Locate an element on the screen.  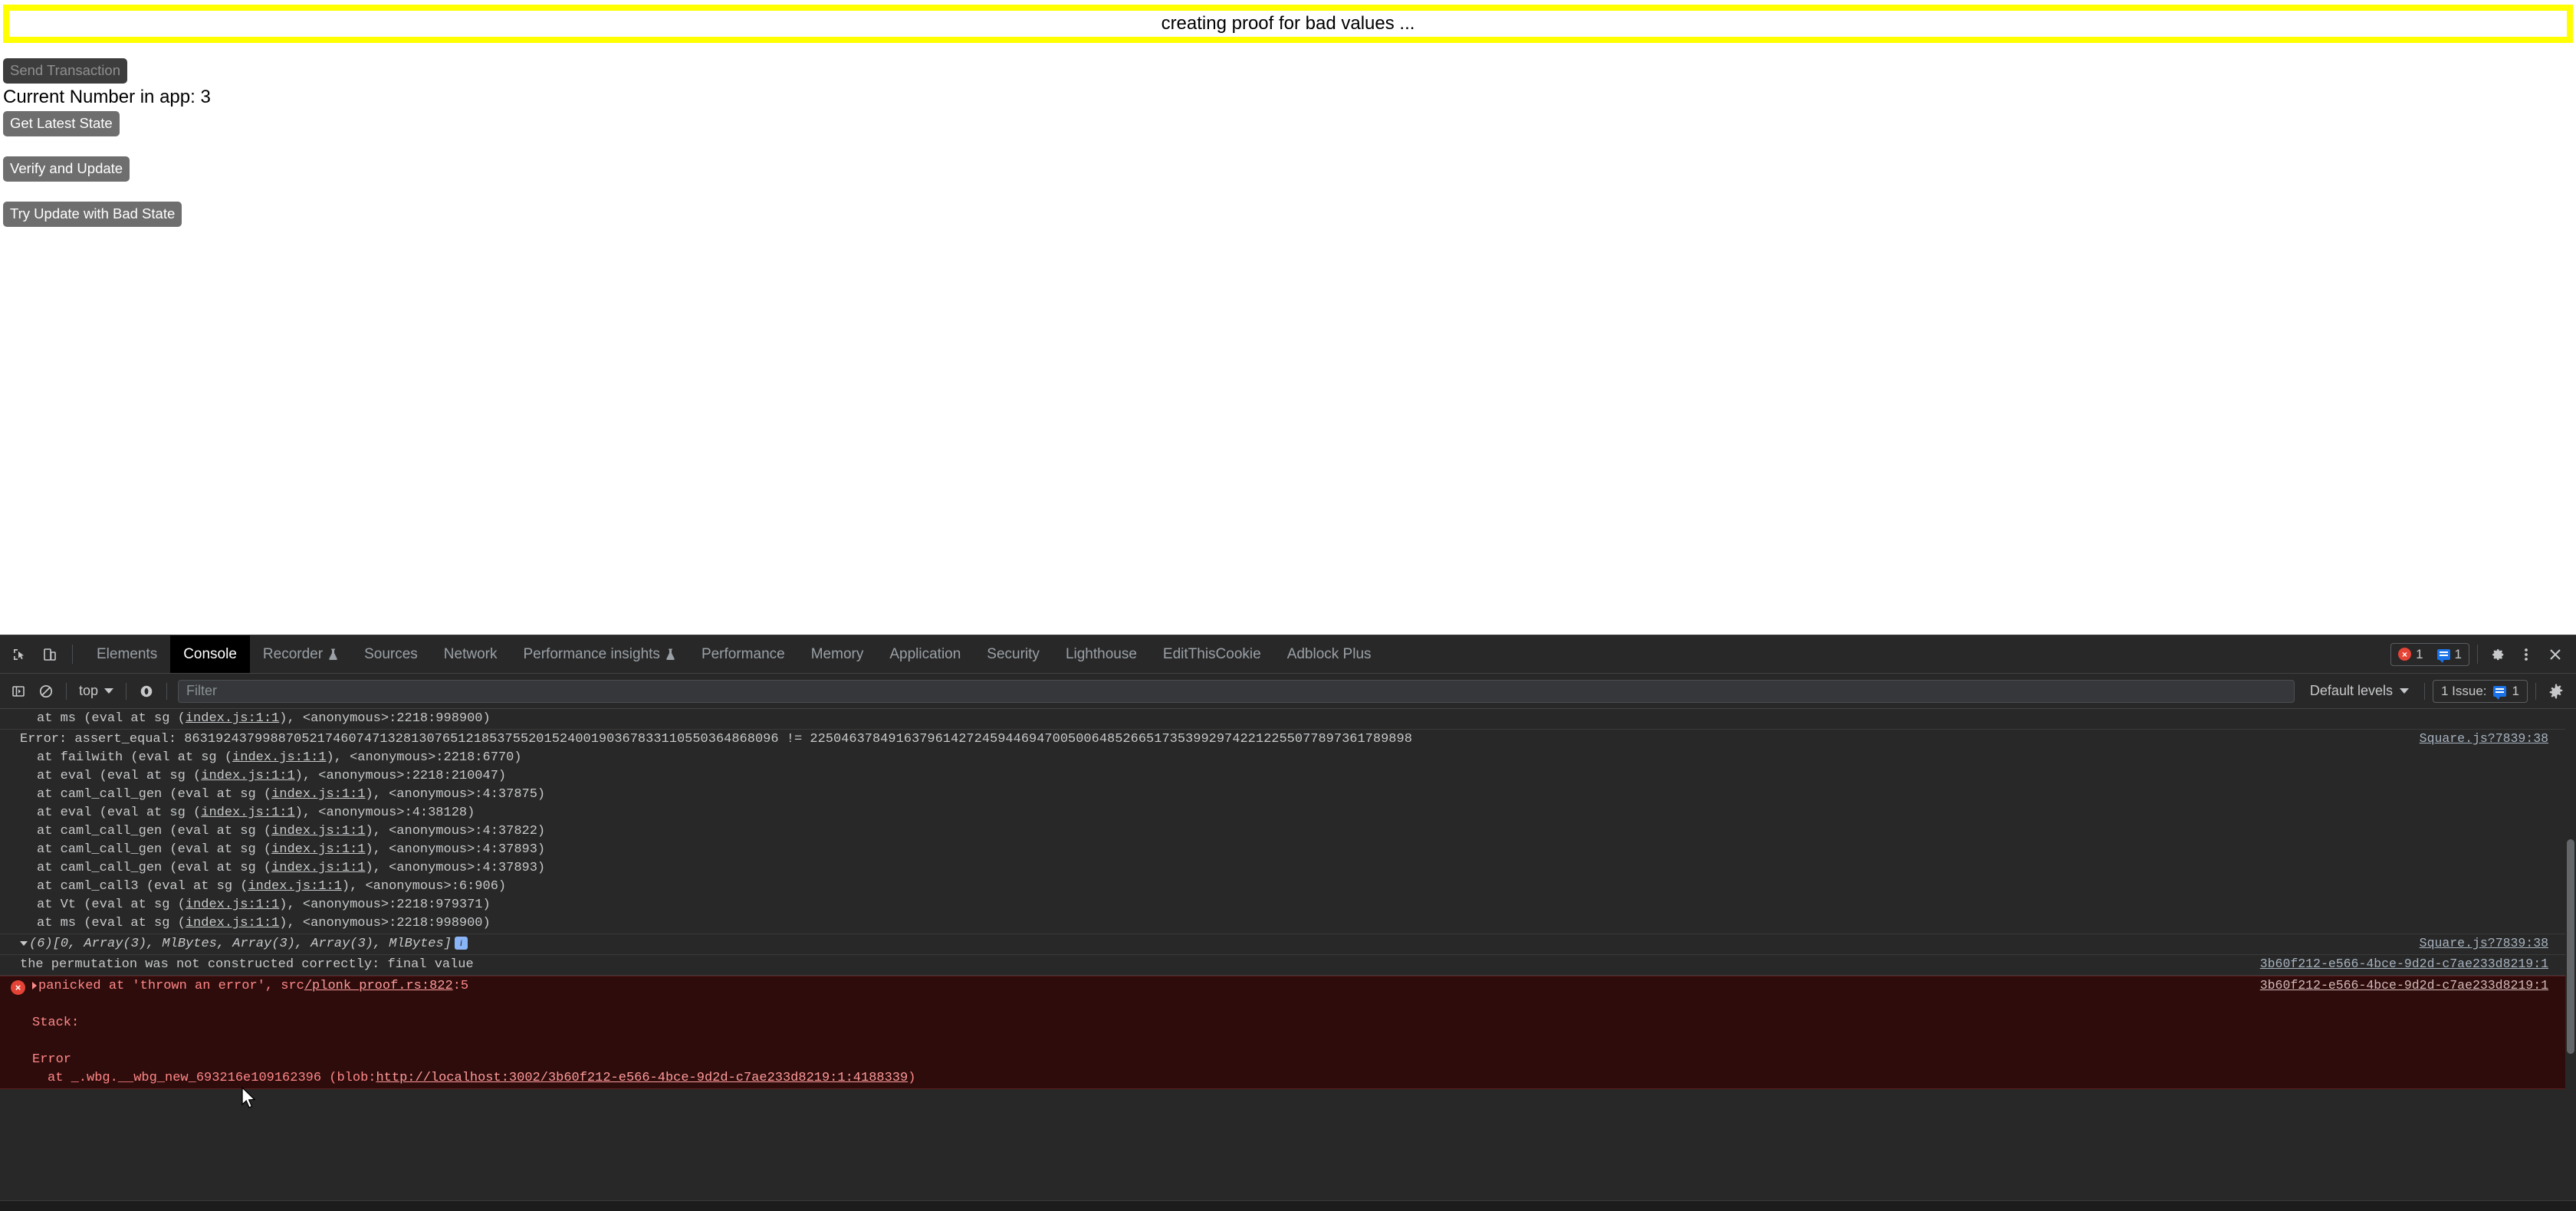
tab-recorder: Recorder is located at coordinates (300, 654).